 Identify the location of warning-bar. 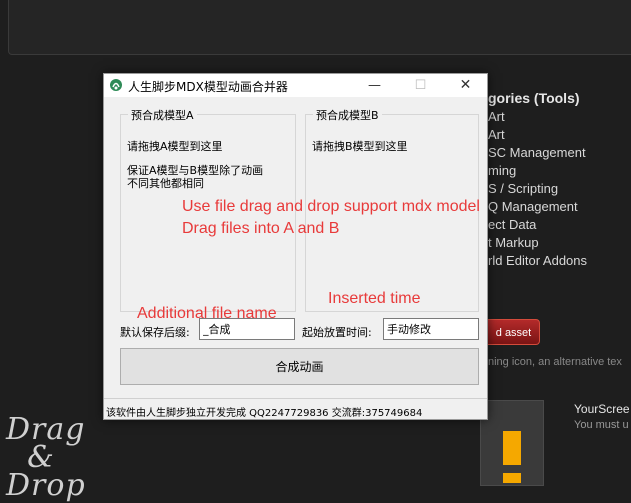
(512, 448).